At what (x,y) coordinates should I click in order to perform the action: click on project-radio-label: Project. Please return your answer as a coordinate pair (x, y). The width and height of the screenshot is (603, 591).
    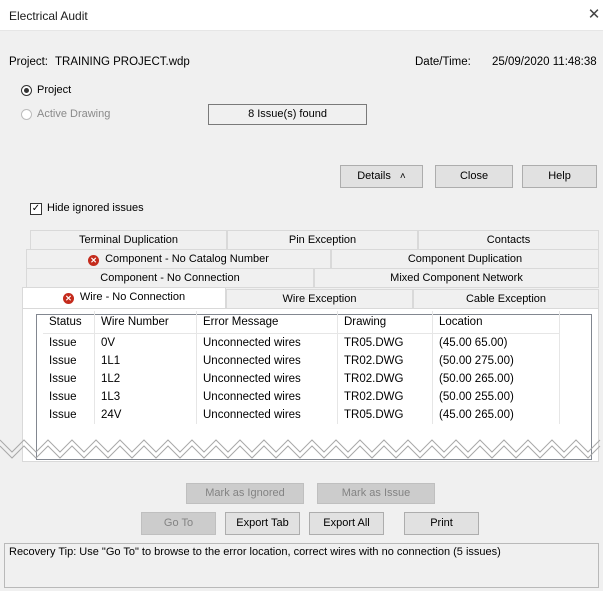
    Looking at the image, I should click on (54, 90).